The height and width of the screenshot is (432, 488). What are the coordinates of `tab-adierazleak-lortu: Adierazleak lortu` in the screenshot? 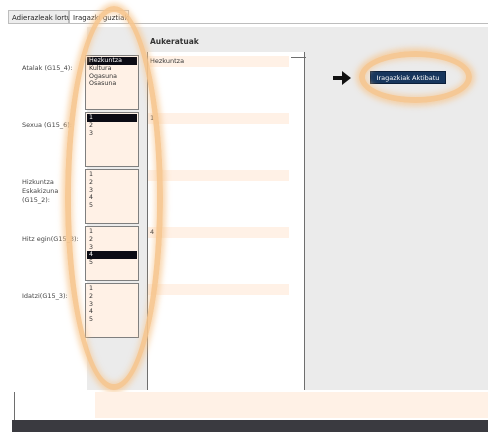 It's located at (39, 17).